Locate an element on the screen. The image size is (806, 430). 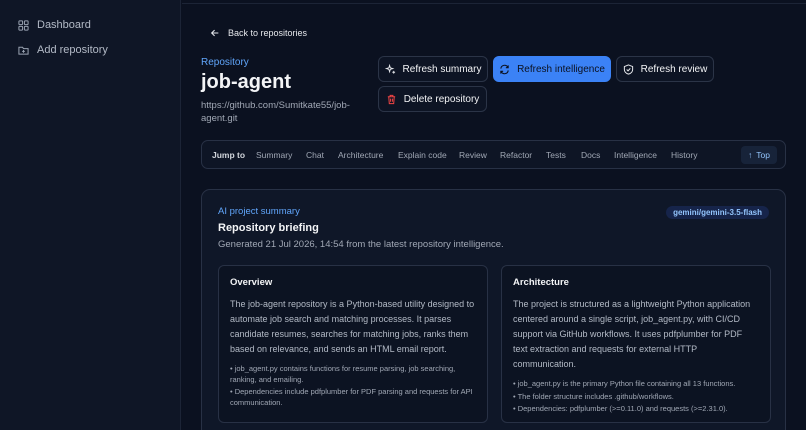
page-title: job-agent is located at coordinates (246, 82).